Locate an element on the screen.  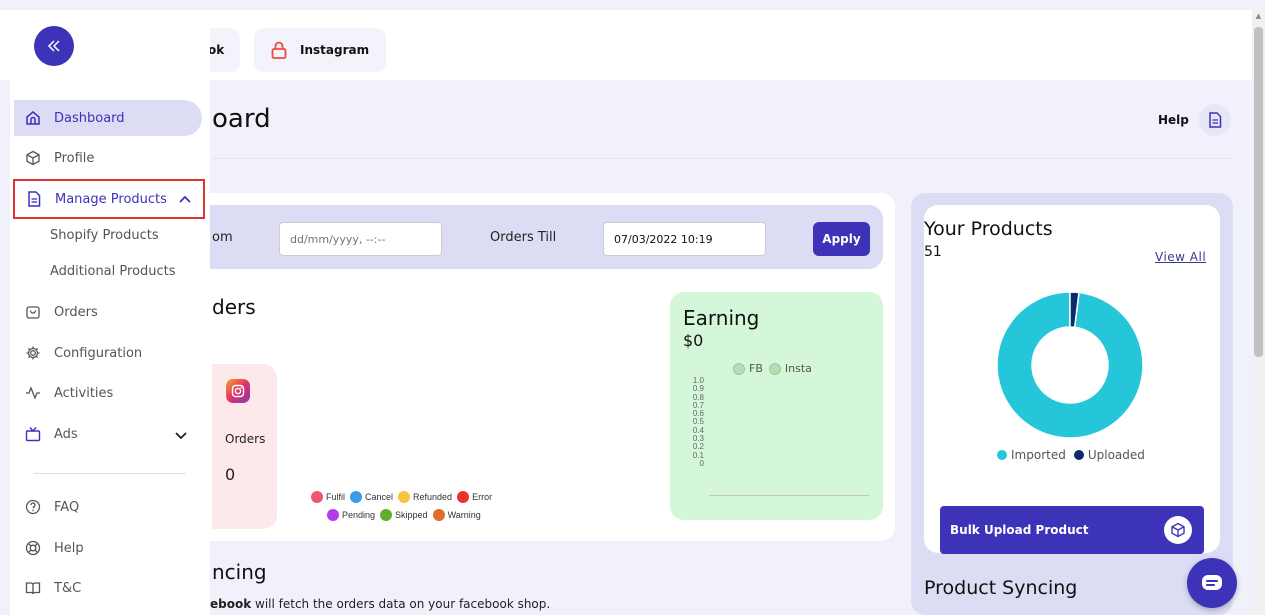
legend-error: Error is located at coordinates (474, 497).